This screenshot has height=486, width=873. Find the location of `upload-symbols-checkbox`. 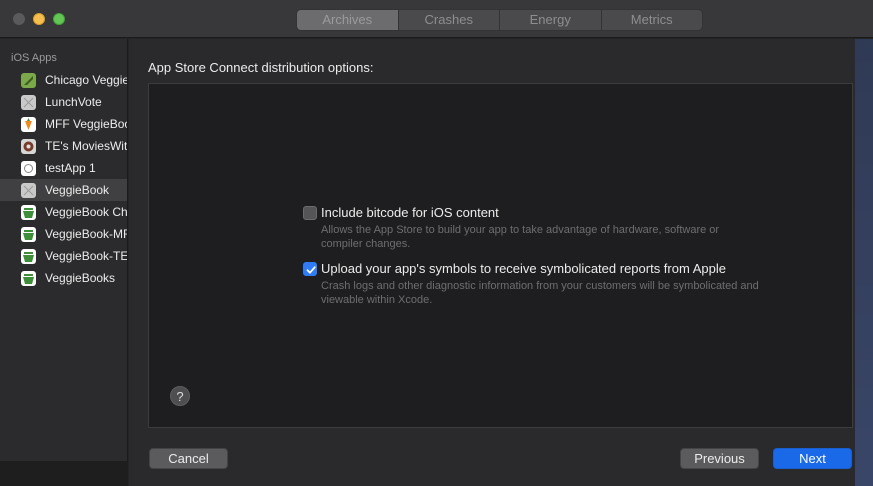

upload-symbols-checkbox is located at coordinates (310, 269).